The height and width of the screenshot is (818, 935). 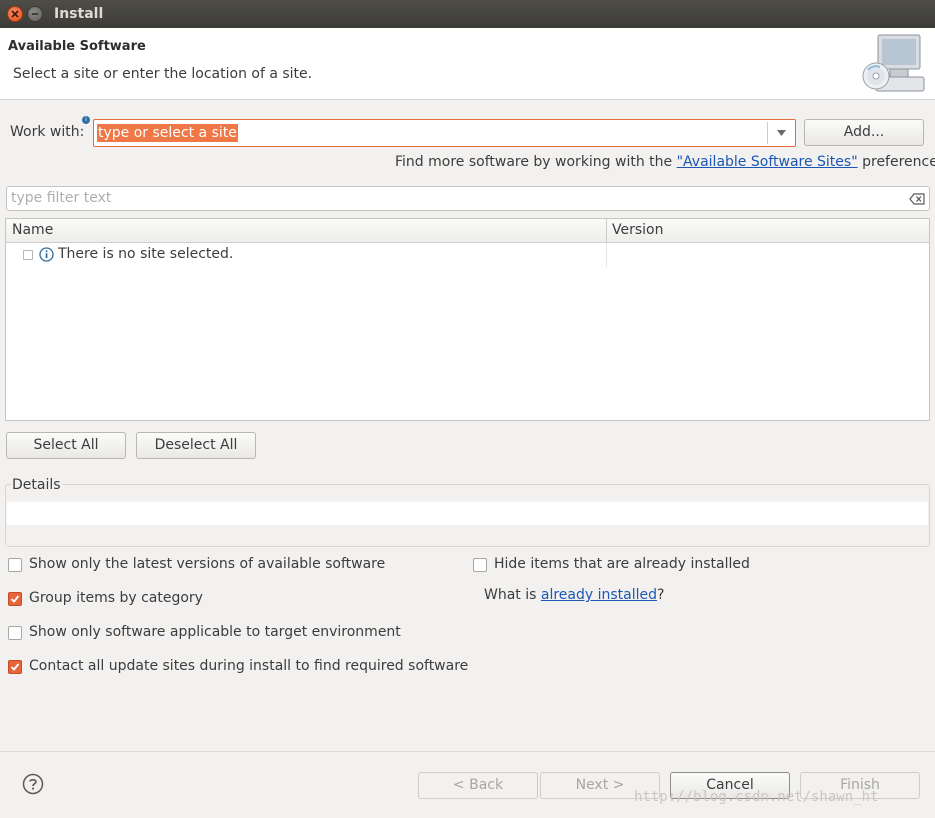 What do you see at coordinates (33, 784) in the screenshot?
I see `help-icon` at bounding box center [33, 784].